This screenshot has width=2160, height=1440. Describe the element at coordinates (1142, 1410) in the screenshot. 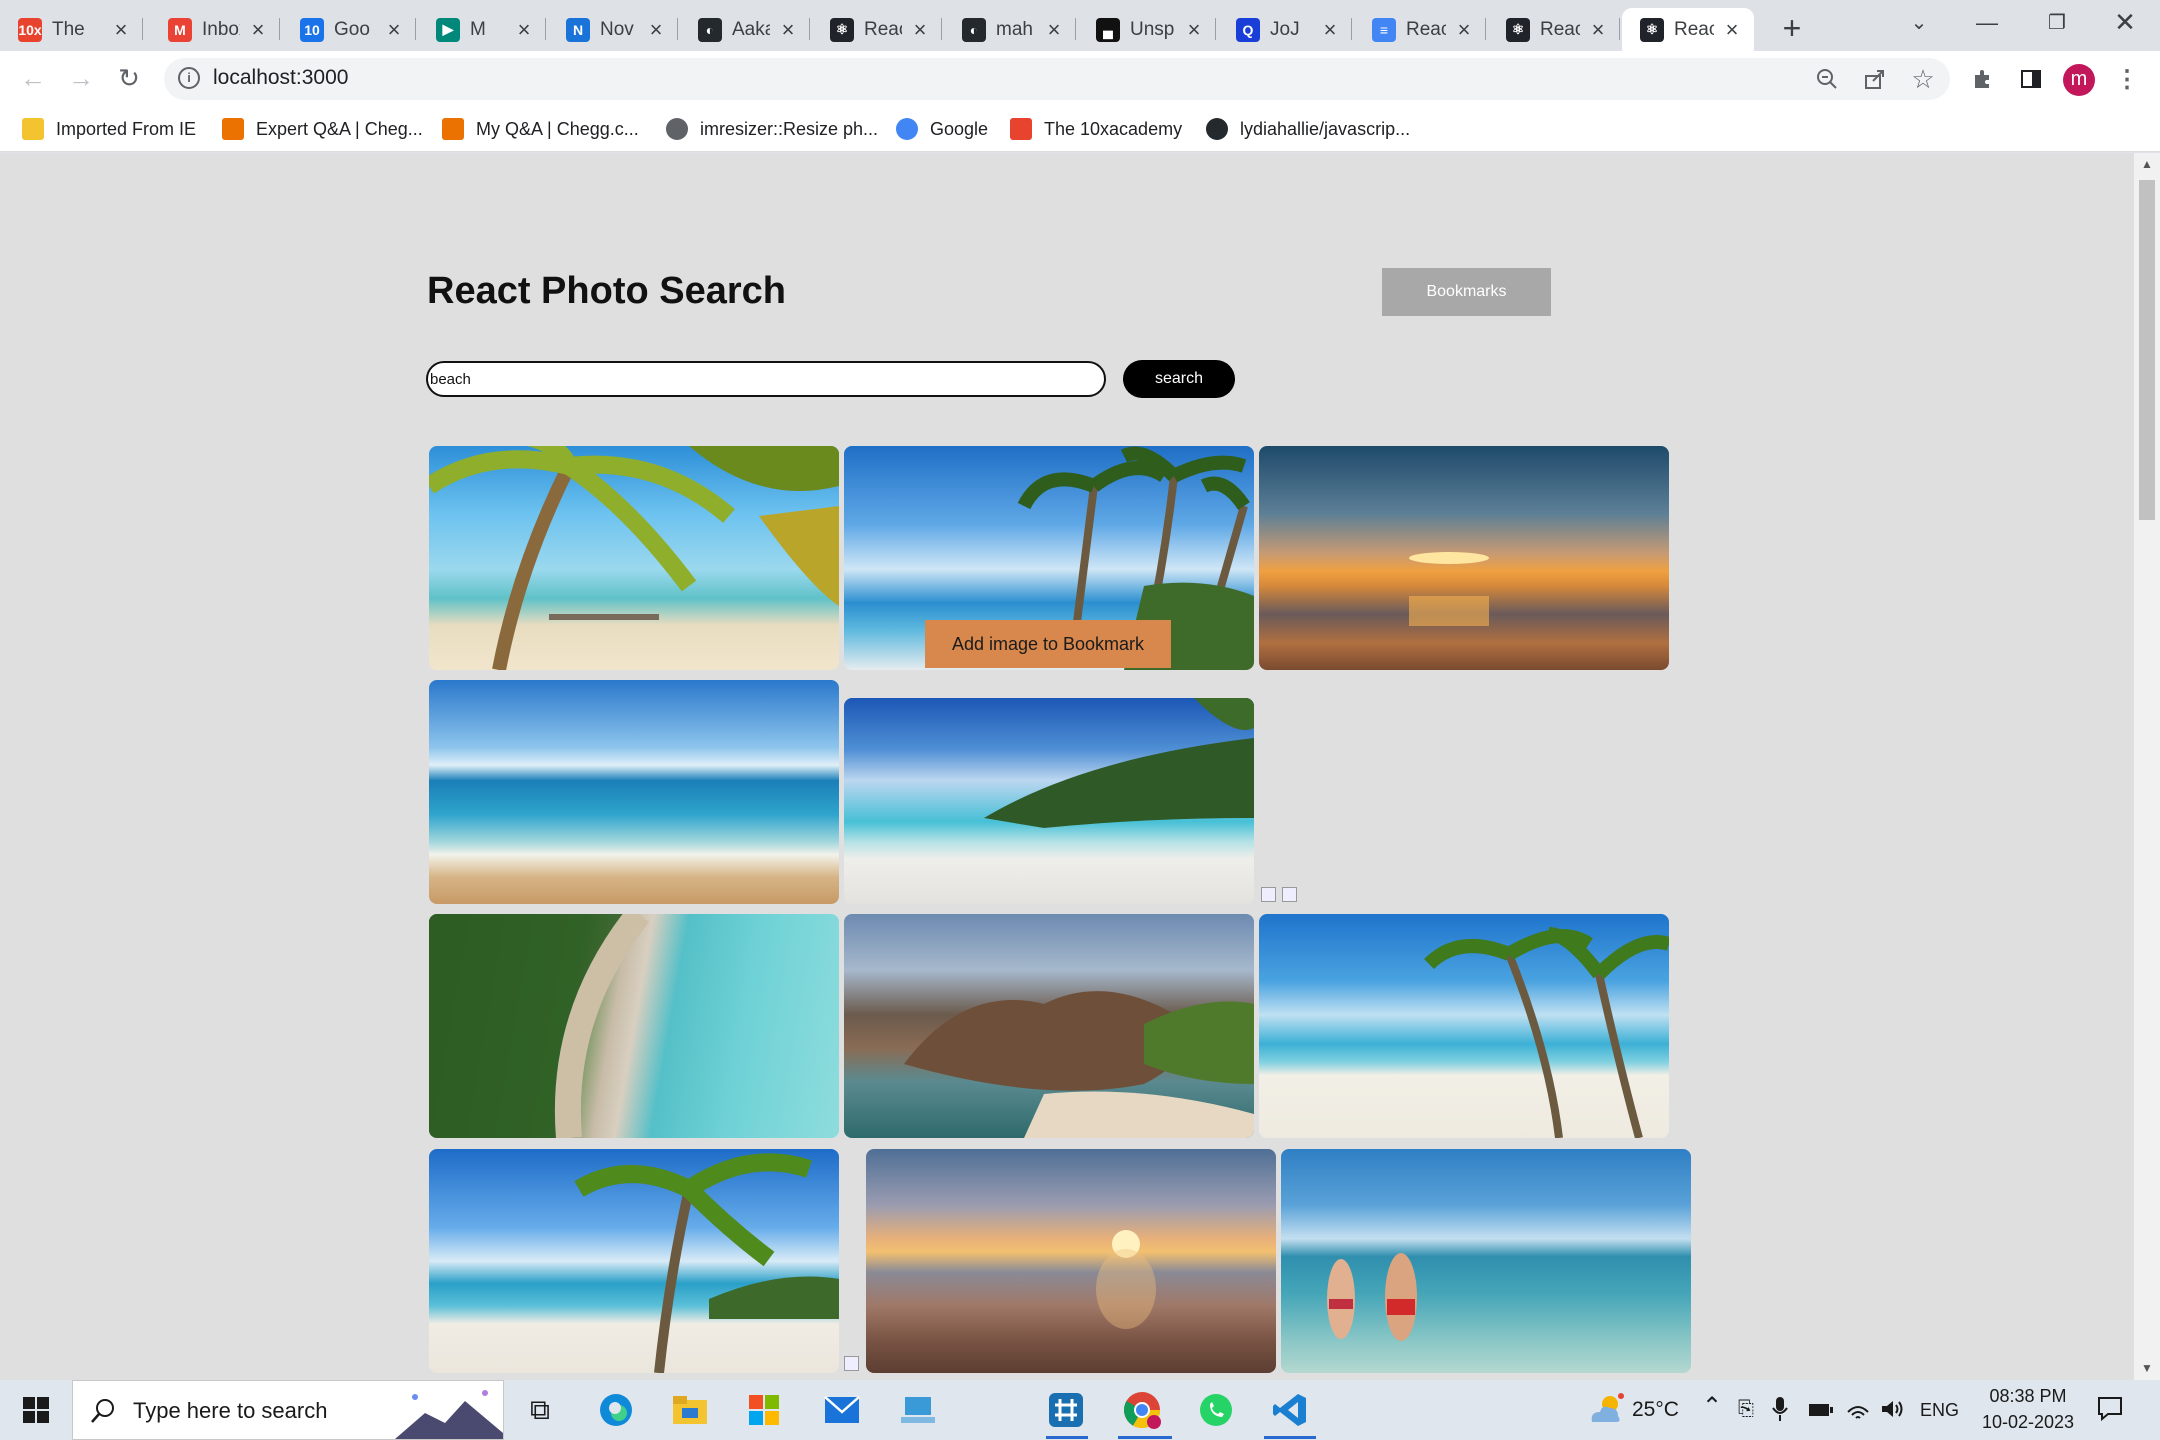

I see `chrome-icon` at that location.